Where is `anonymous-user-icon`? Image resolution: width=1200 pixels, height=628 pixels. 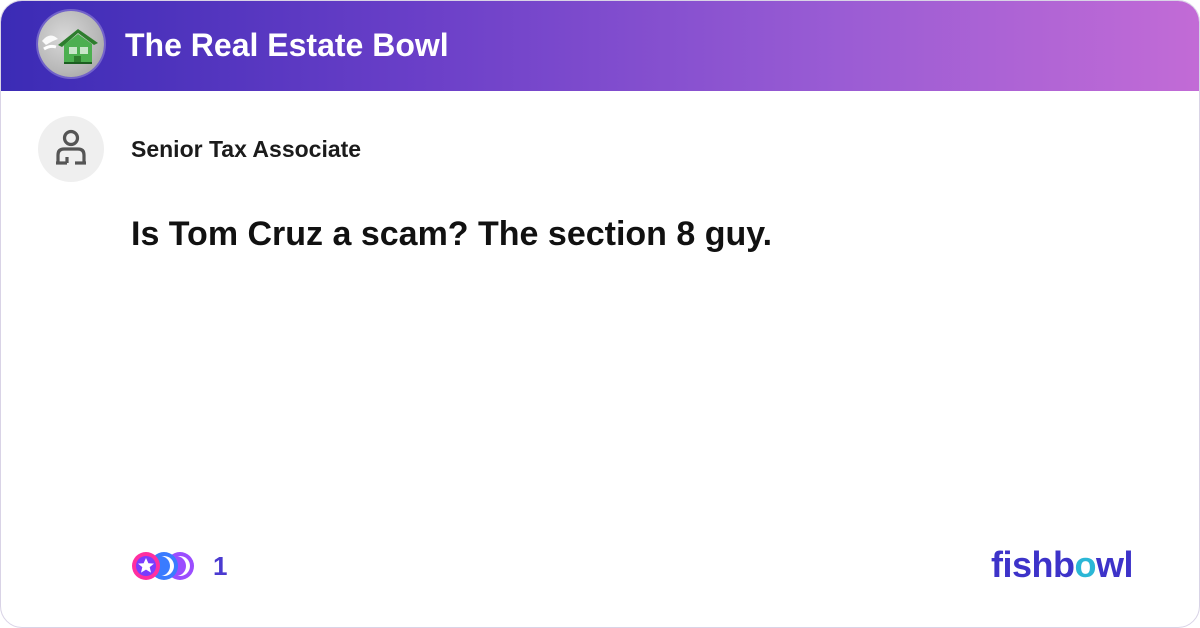
anonymous-user-icon is located at coordinates (71, 147).